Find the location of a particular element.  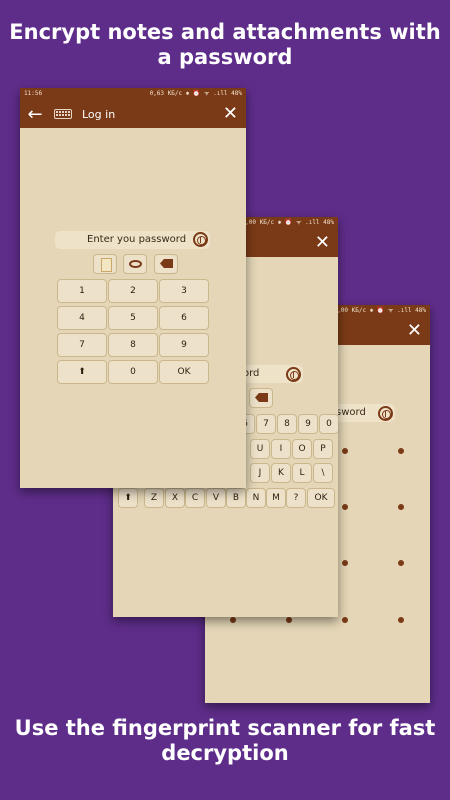

status-bar: 11:56 0,63 КБ/с ✱ ⏰ ᯤ .ıll 48% is located at coordinates (133, 94).